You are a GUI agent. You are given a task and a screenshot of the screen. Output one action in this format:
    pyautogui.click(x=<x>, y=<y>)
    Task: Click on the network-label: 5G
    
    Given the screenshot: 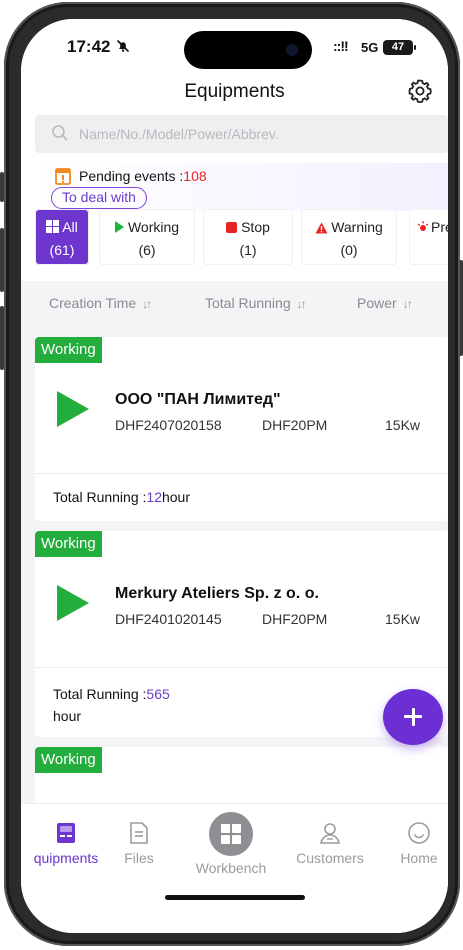 What is the action you would take?
    pyautogui.click(x=370, y=47)
    